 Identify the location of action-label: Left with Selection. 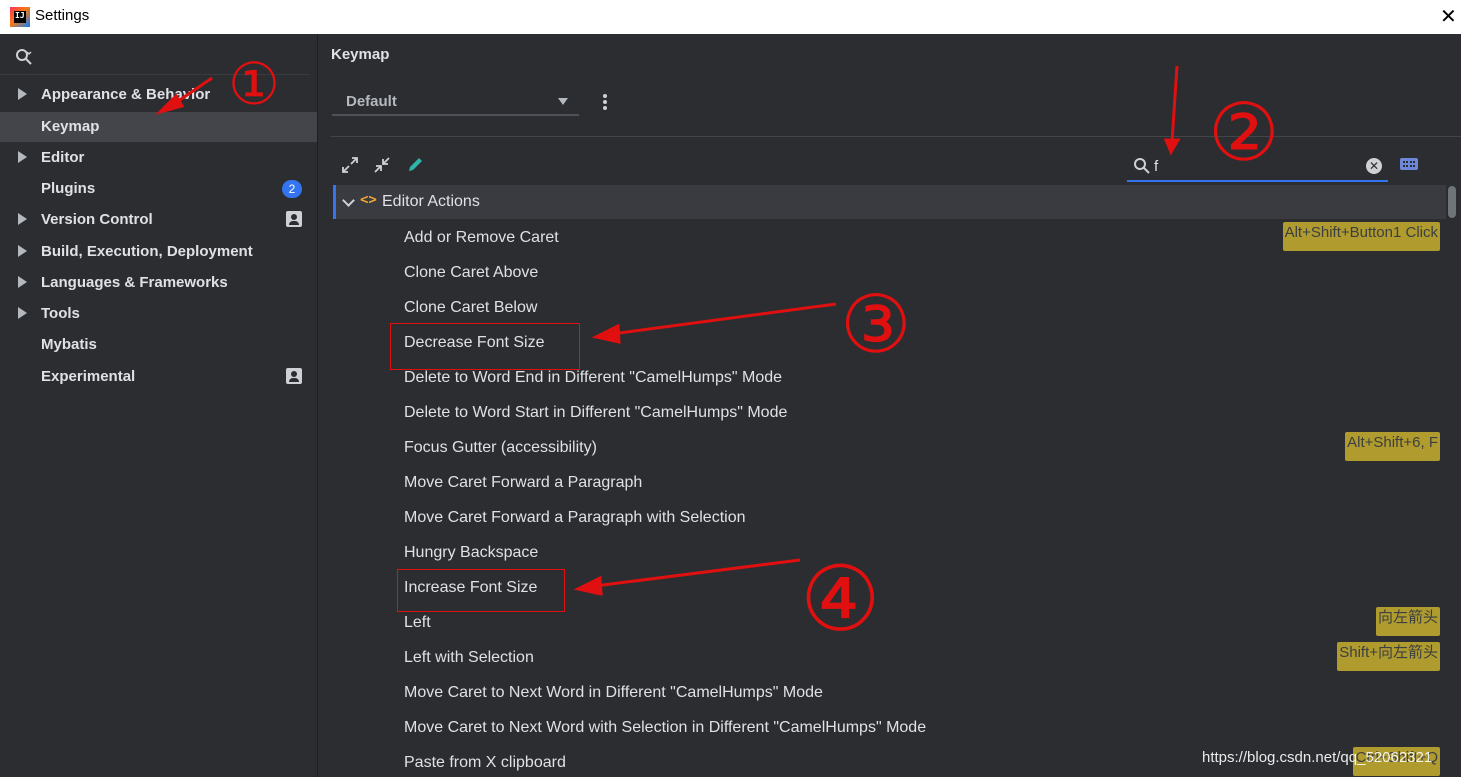
(469, 657).